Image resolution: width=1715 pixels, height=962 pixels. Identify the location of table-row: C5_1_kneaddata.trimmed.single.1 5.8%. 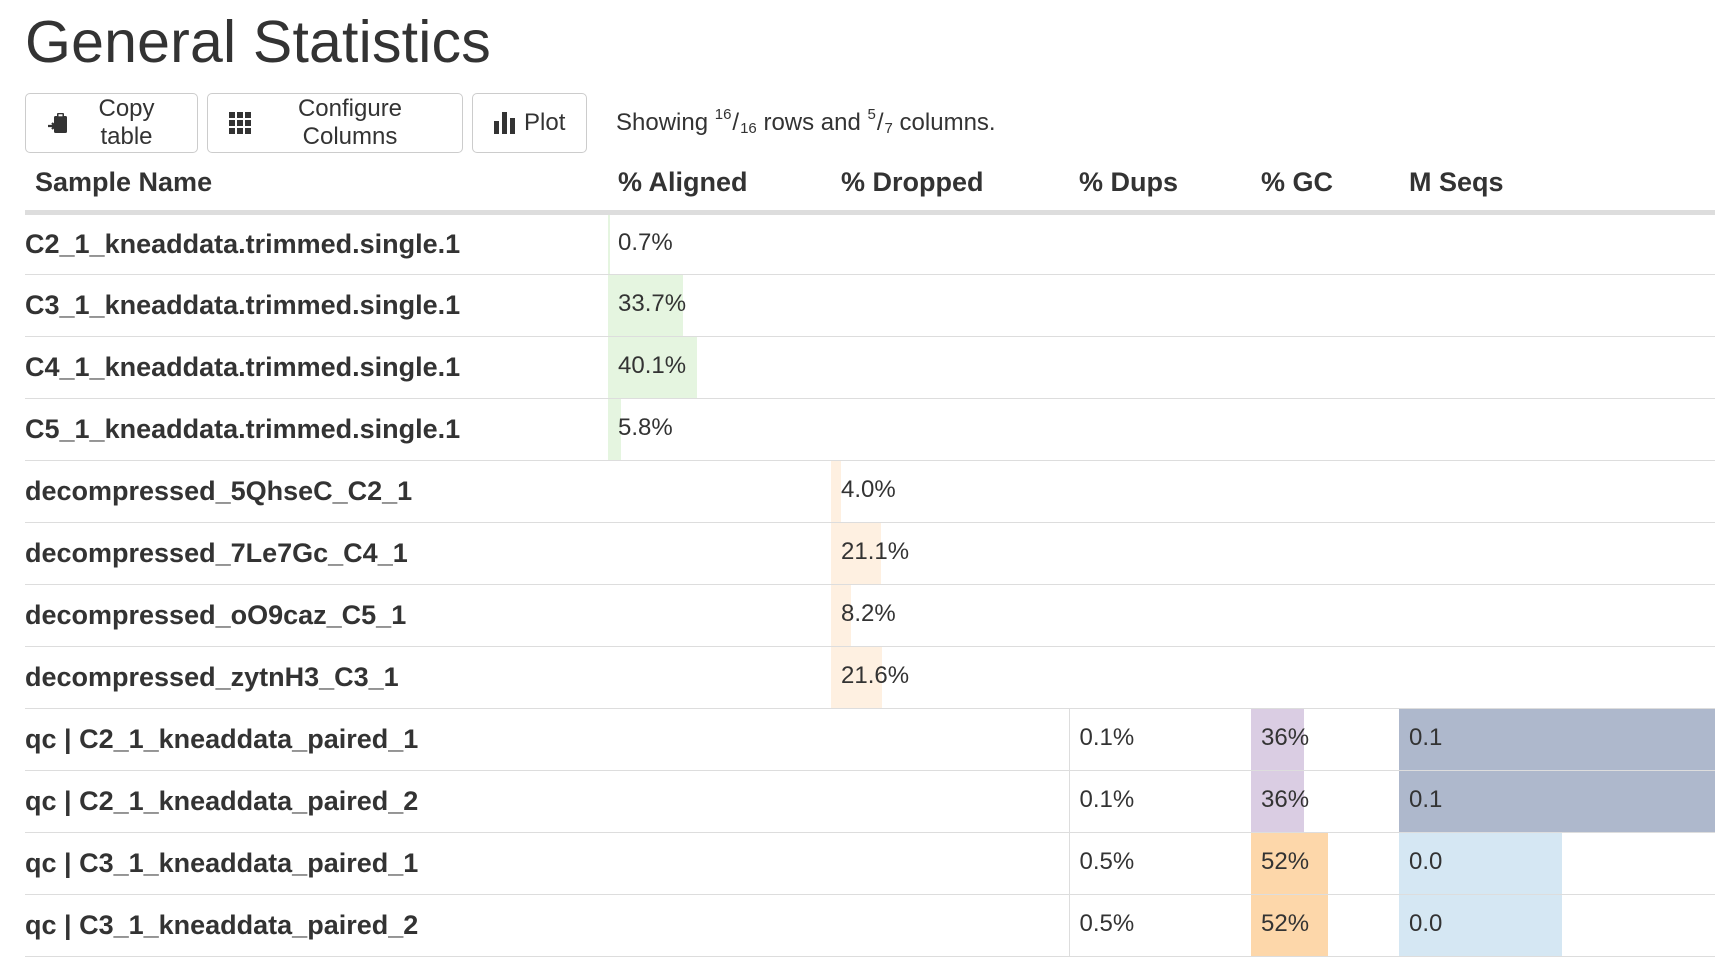
(870, 429).